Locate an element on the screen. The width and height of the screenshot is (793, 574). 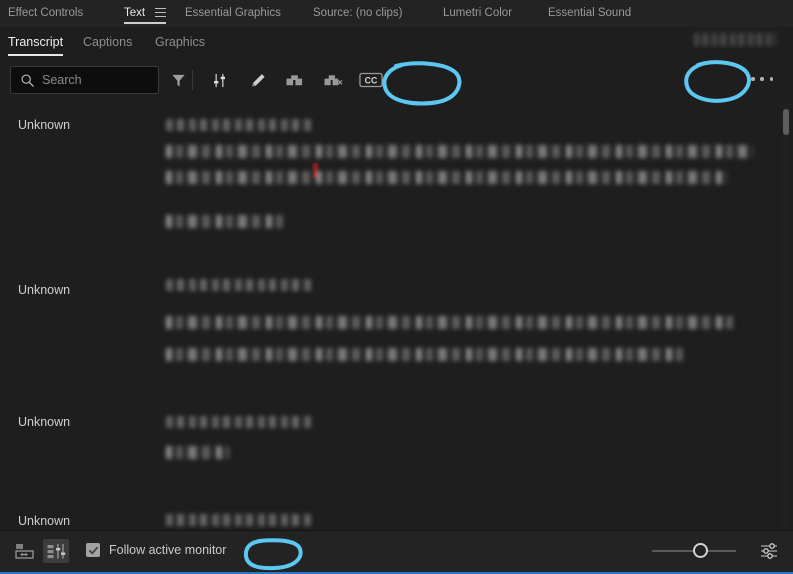
speaker-view-icon is located at coordinates (56, 551).